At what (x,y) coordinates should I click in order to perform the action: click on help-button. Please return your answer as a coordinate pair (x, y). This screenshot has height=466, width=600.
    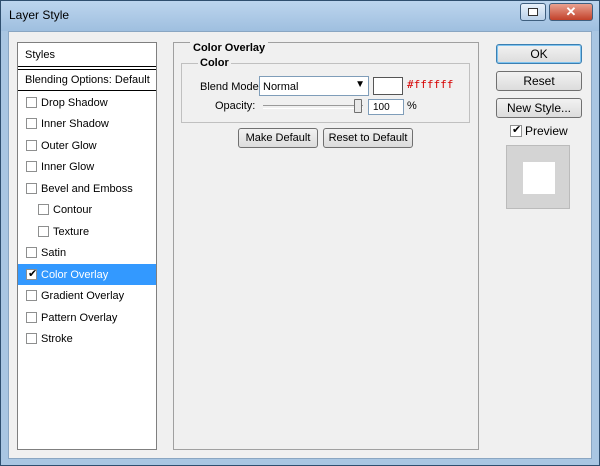
    Looking at the image, I should click on (533, 12).